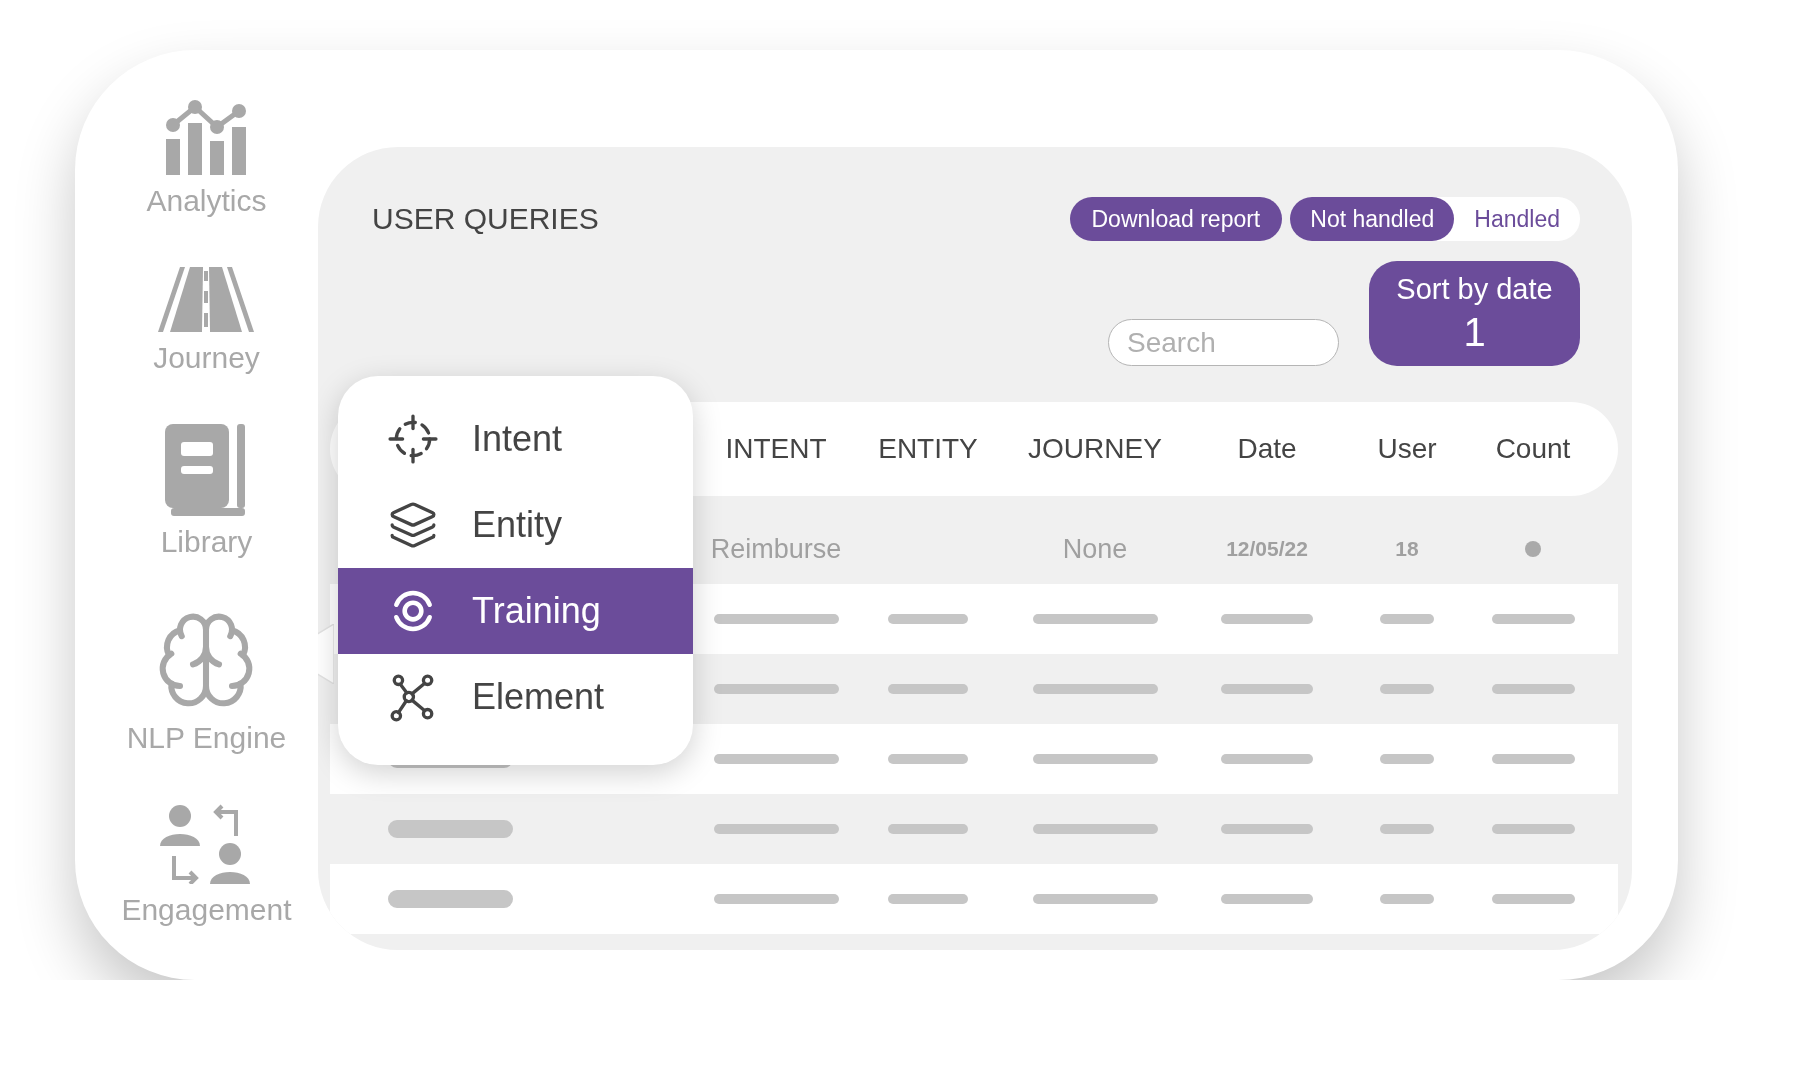  I want to click on column-header: ENTITY, so click(928, 449).